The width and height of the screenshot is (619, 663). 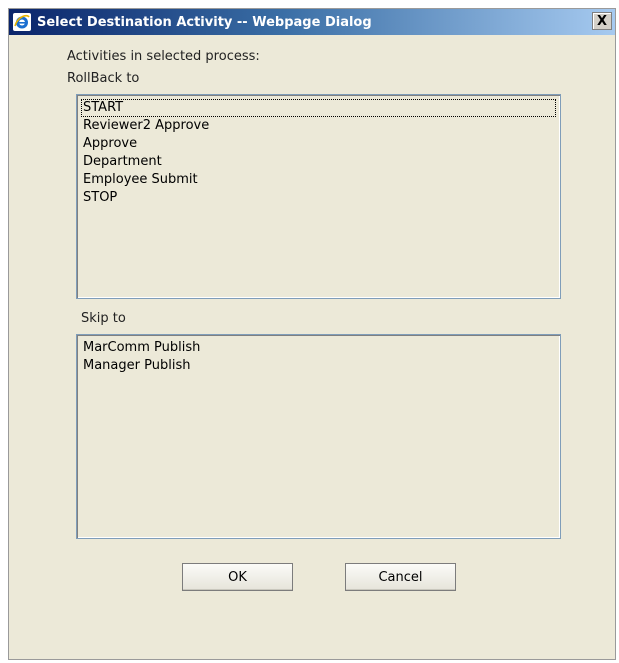 I want to click on rollback-option: Reviewer2 Approve, so click(x=318, y=126).